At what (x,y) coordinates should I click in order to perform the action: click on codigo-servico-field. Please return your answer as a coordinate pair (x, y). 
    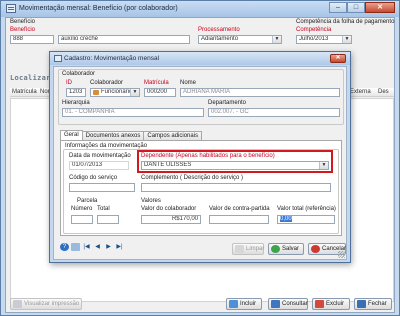
    Looking at the image, I should click on (102, 187).